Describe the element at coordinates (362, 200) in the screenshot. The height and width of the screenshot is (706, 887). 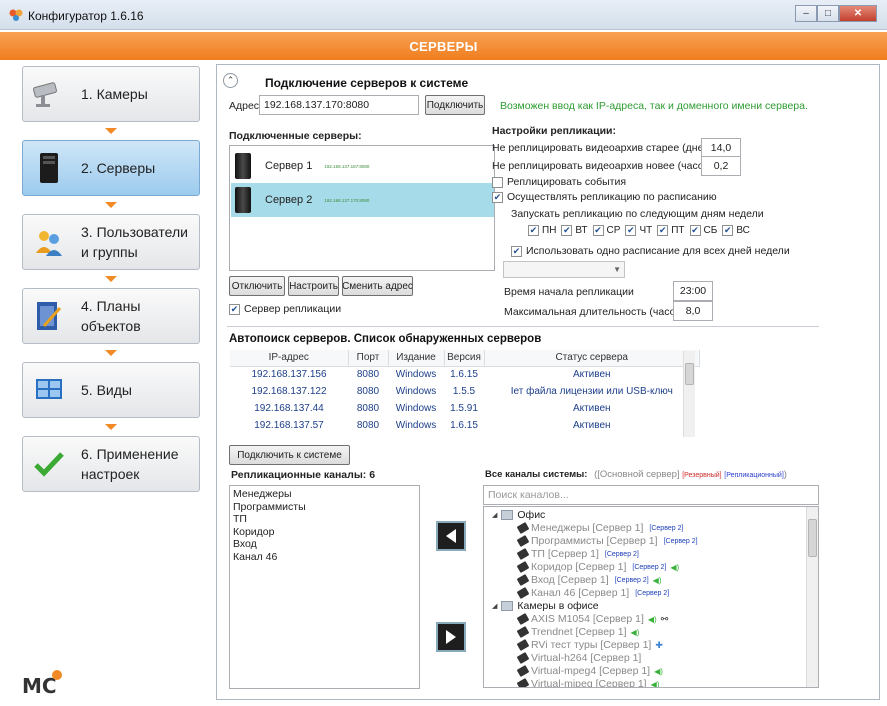
I see `server-row-selected: Сервер 2 192.168.137.170:8080` at that location.